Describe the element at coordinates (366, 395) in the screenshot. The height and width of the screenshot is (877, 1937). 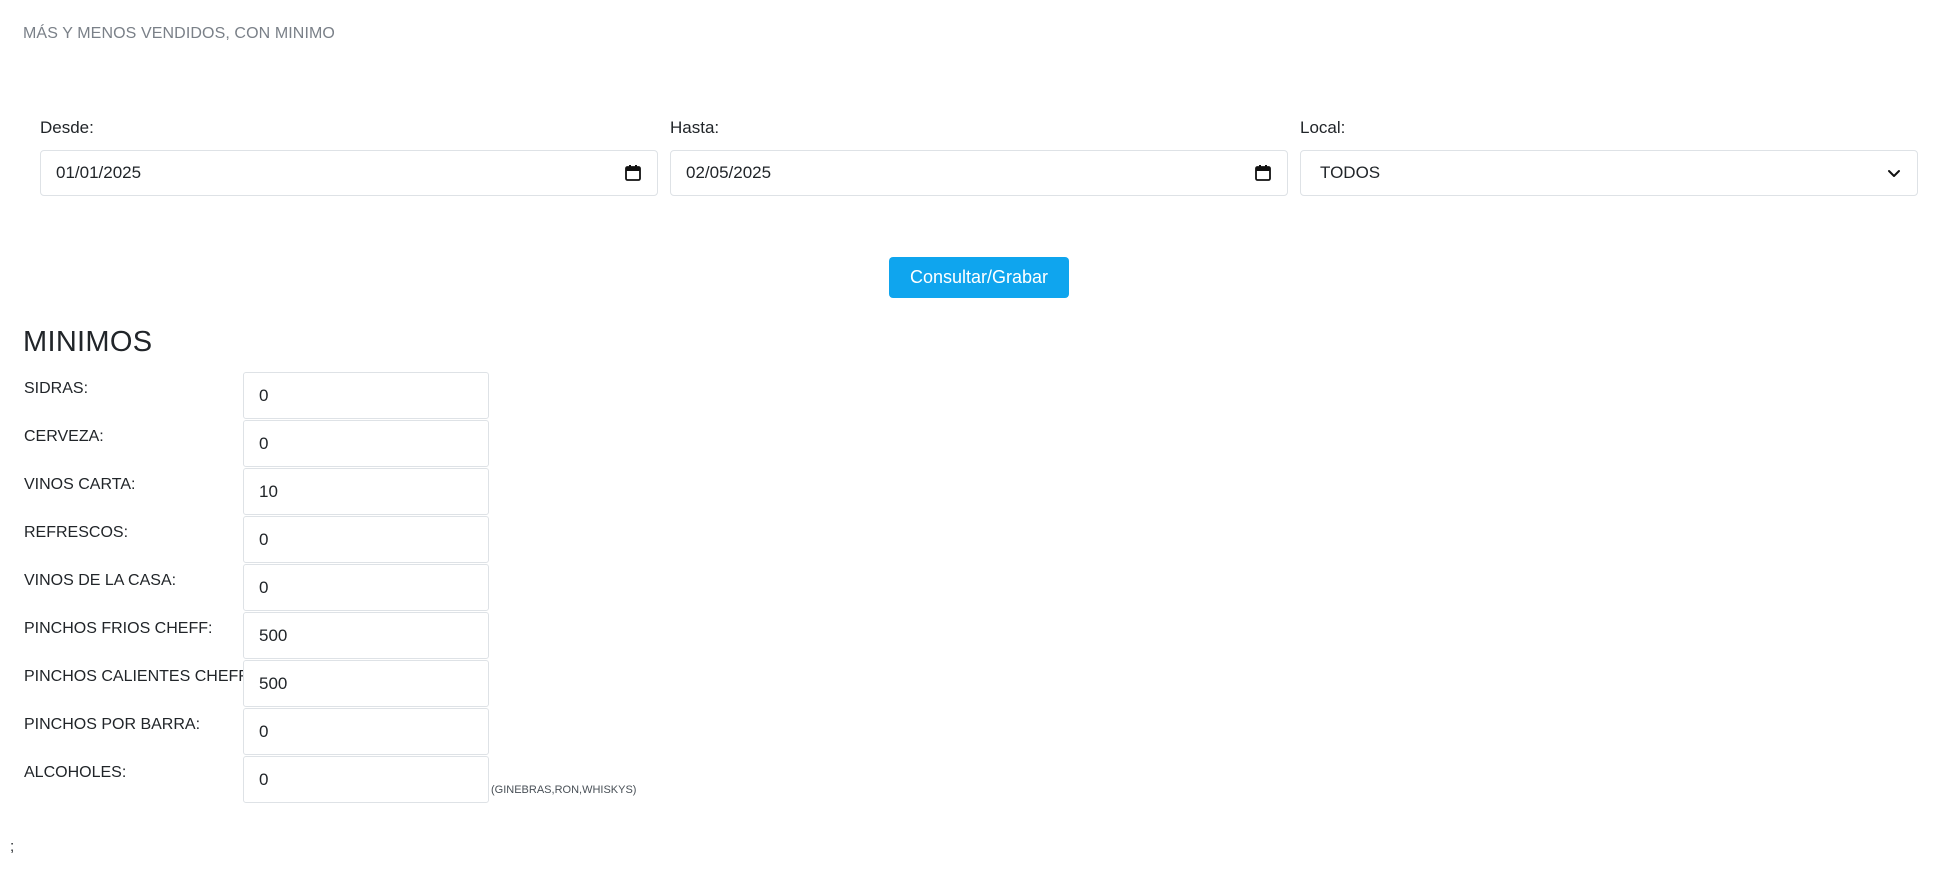
I see `sidras-minimo-input: 0` at that location.